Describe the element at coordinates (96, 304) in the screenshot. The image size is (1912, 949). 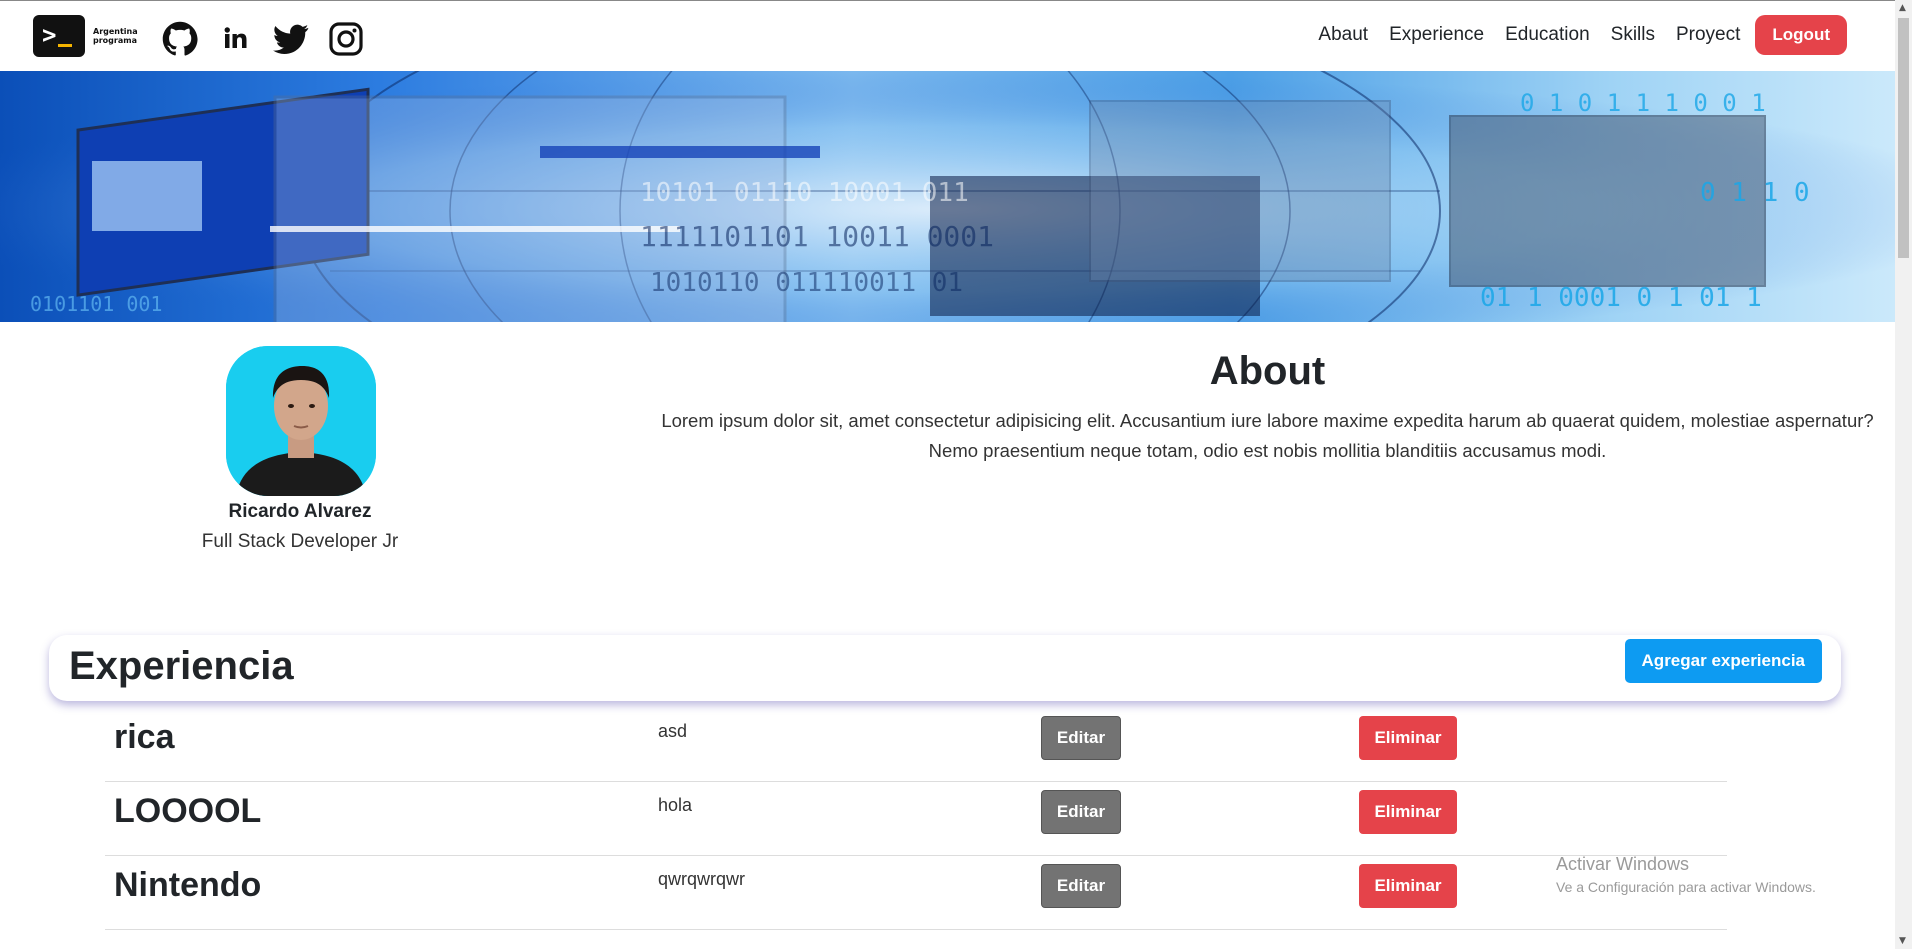
I see `svg-text: 0101101 001` at that location.